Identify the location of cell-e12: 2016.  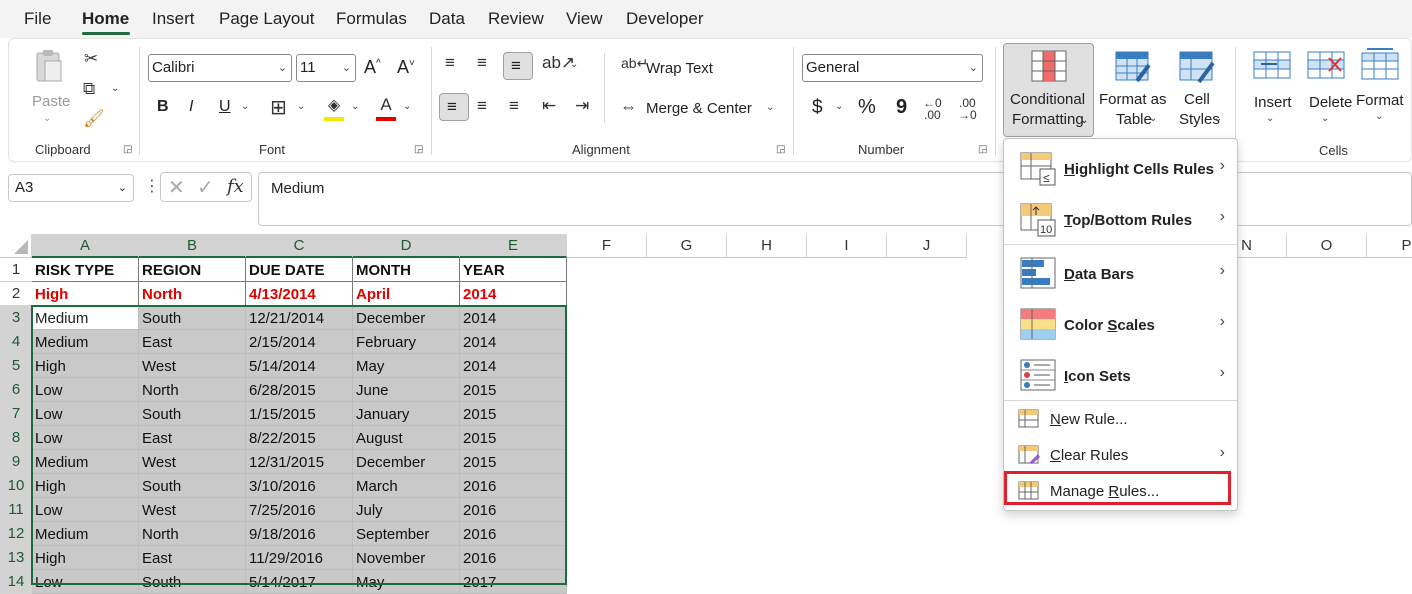
(513, 534).